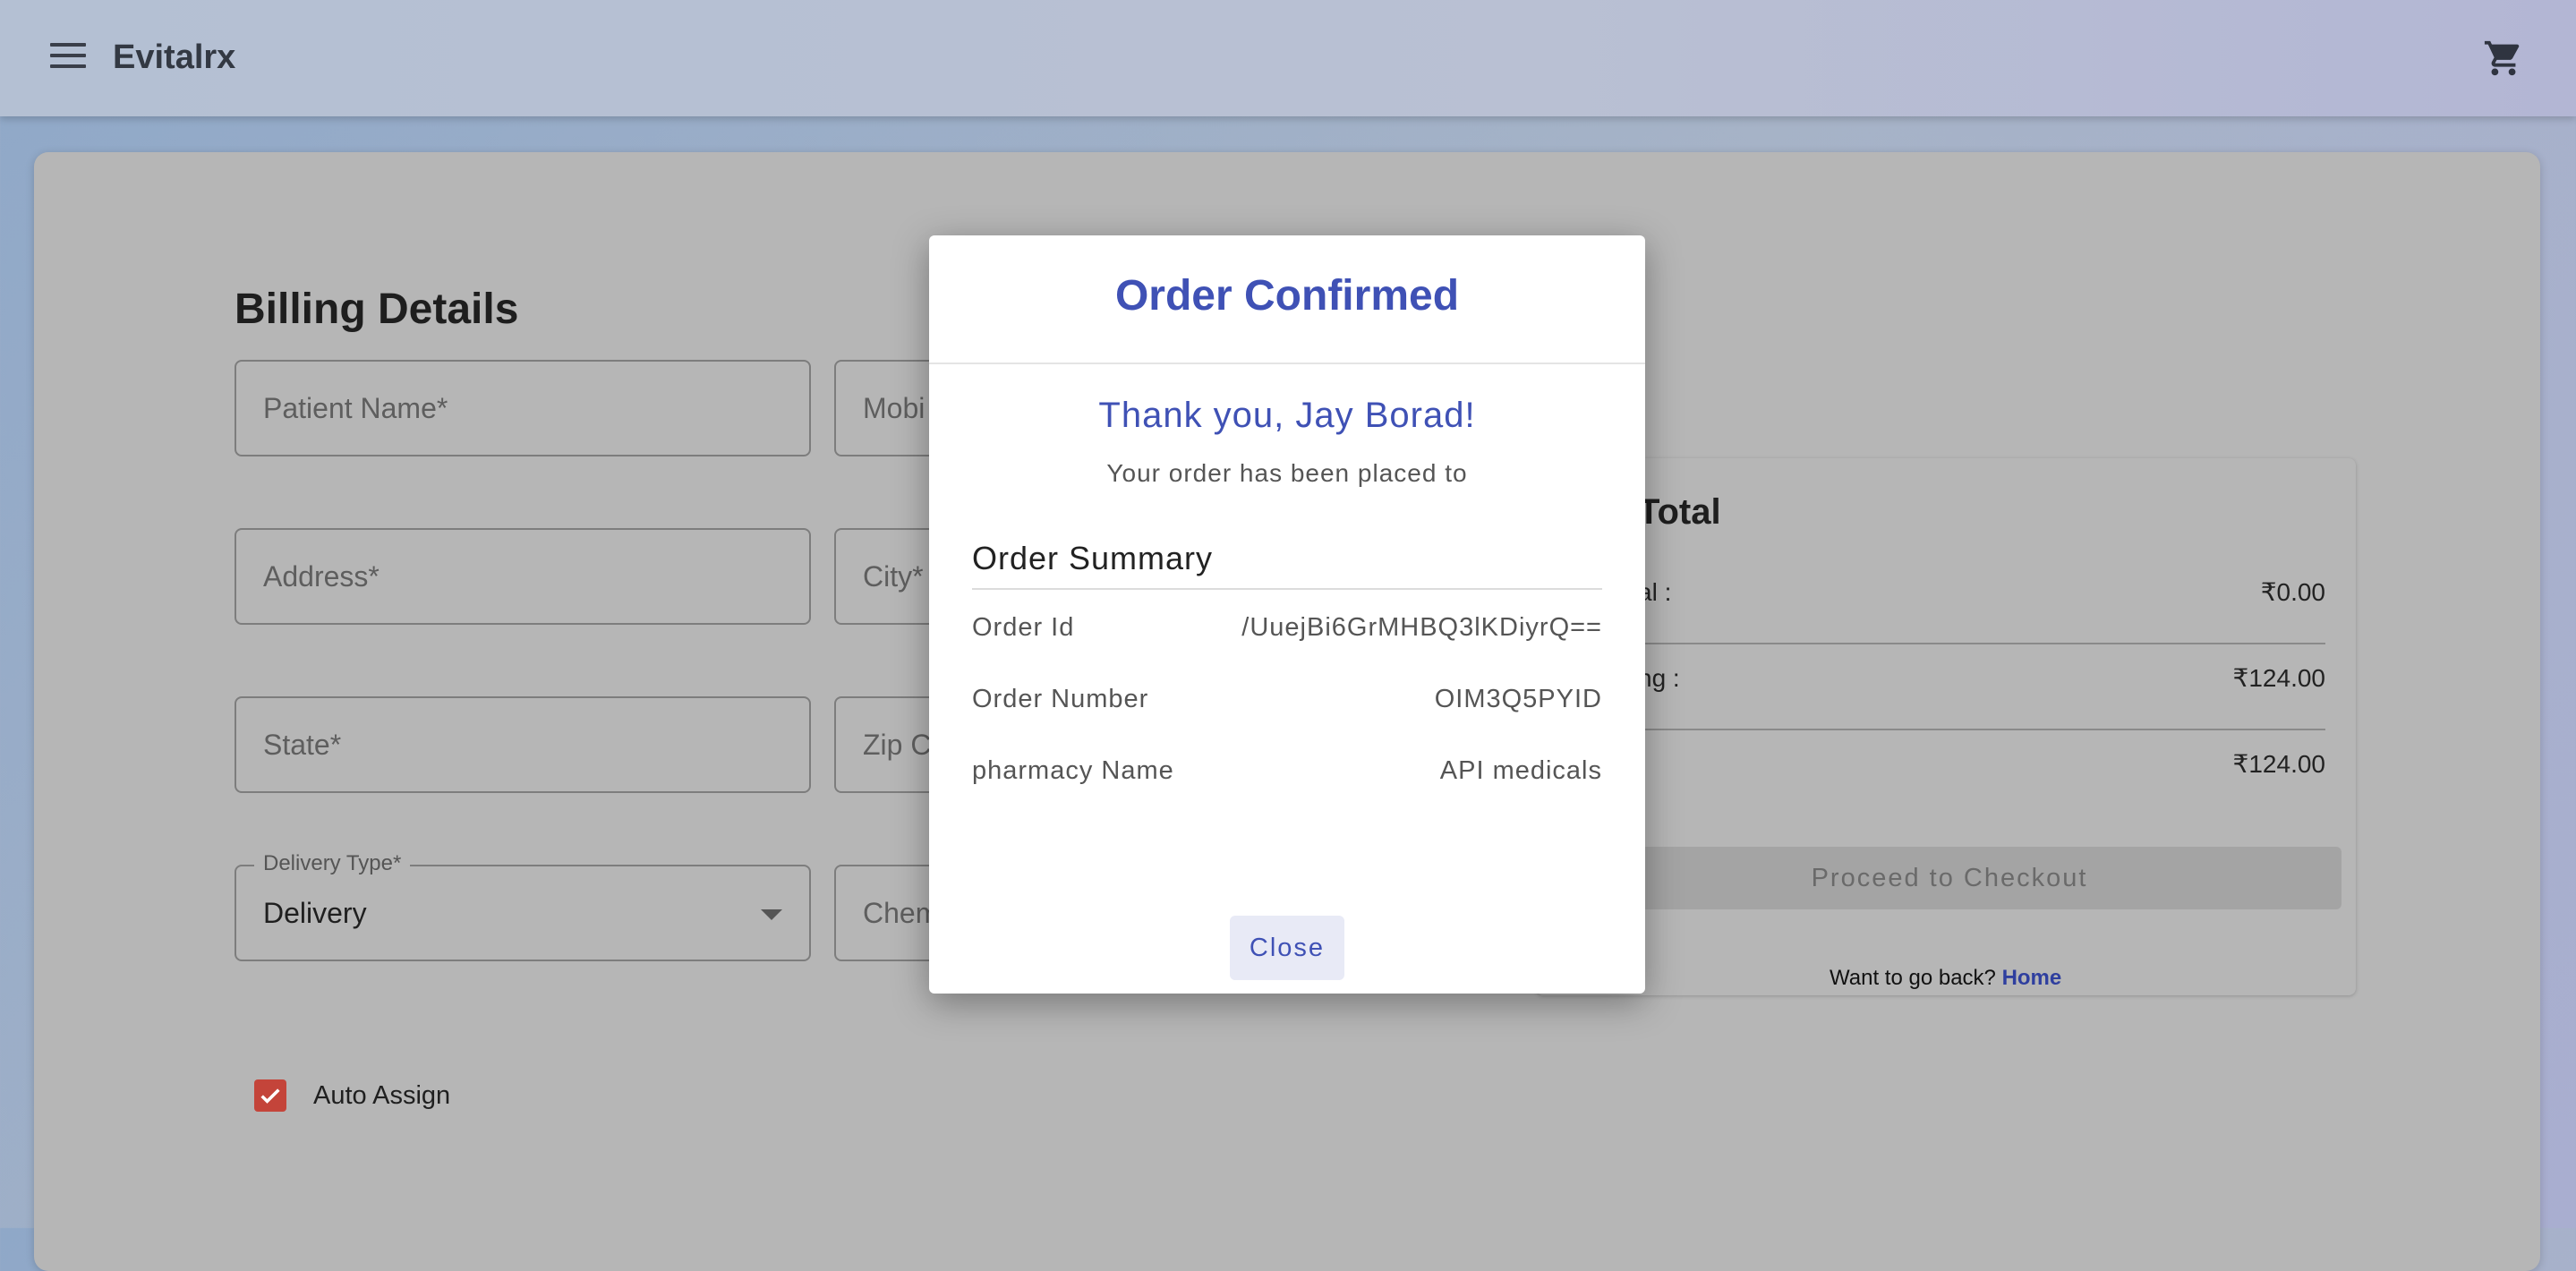  I want to click on order-id-value: /UuejBi6GrMHBQ3lKDiyrQ==, so click(1421, 627).